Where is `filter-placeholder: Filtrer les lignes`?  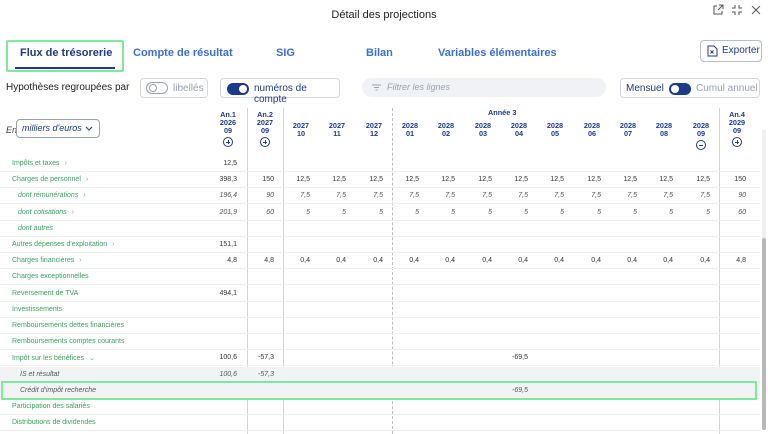 filter-placeholder: Filtrer les lignes is located at coordinates (419, 87).